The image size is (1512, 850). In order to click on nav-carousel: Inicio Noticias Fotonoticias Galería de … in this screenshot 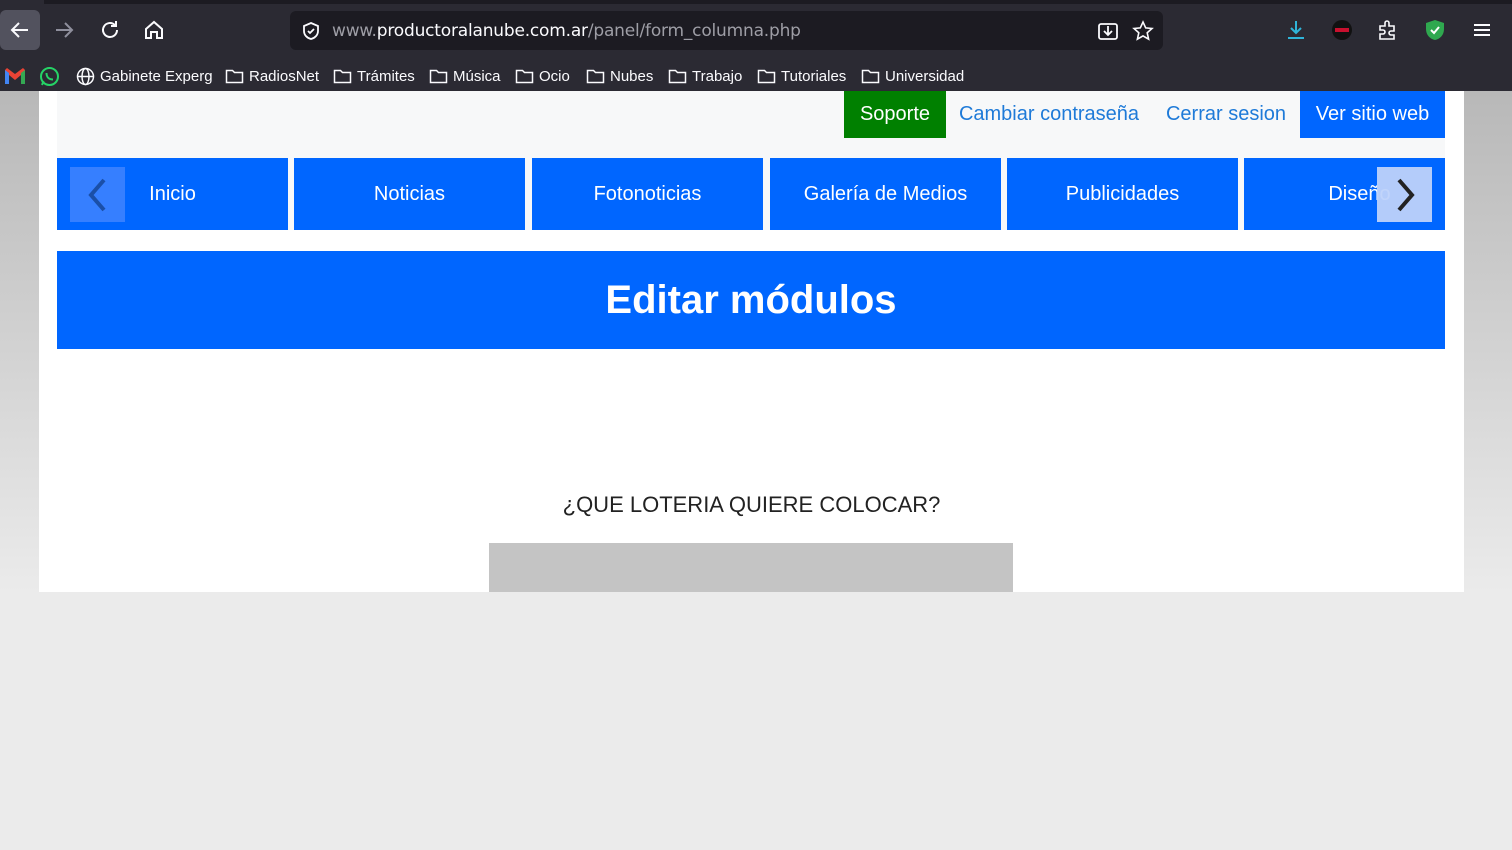, I will do `click(751, 194)`.